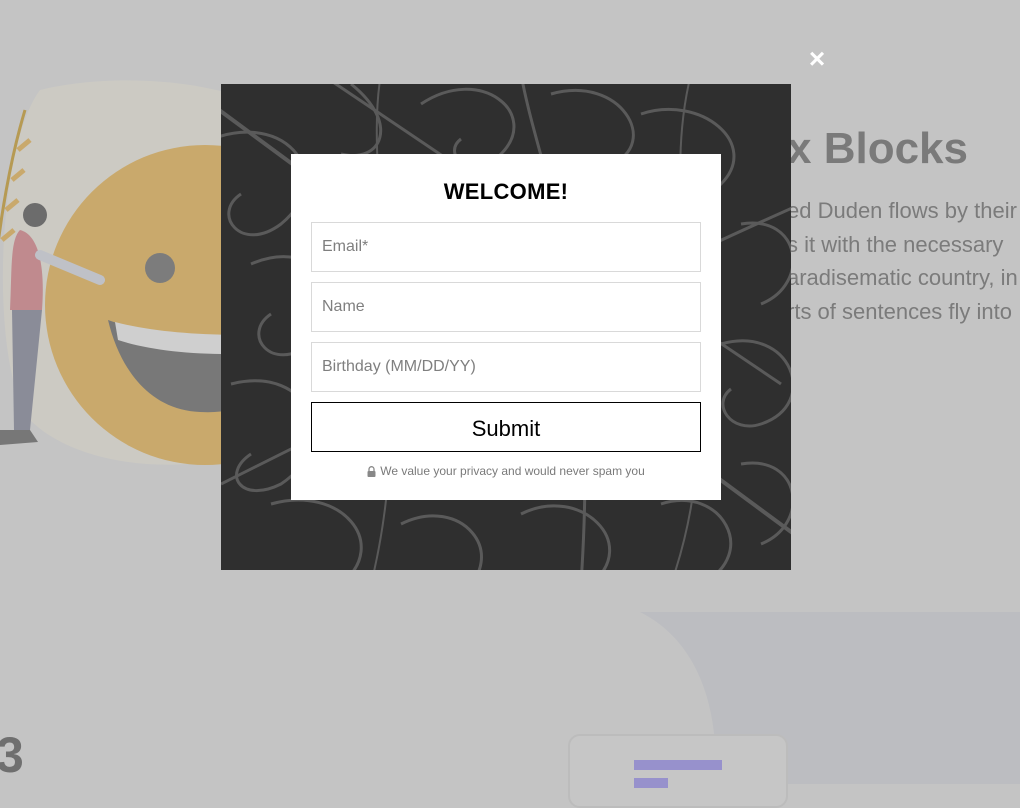 The height and width of the screenshot is (808, 1020). Describe the element at coordinates (899, 312) in the screenshot. I see `background-paragraph-line: rts of sentences fly into` at that location.